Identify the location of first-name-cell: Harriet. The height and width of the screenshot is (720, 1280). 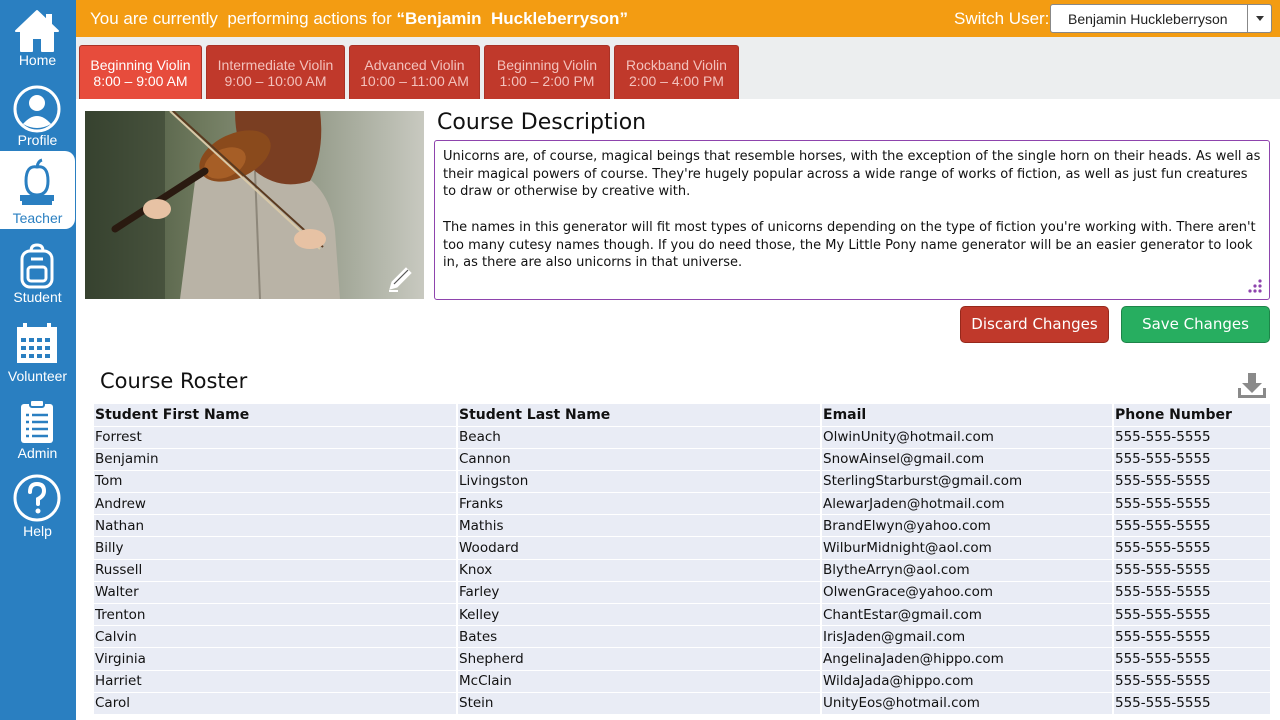
(276, 681).